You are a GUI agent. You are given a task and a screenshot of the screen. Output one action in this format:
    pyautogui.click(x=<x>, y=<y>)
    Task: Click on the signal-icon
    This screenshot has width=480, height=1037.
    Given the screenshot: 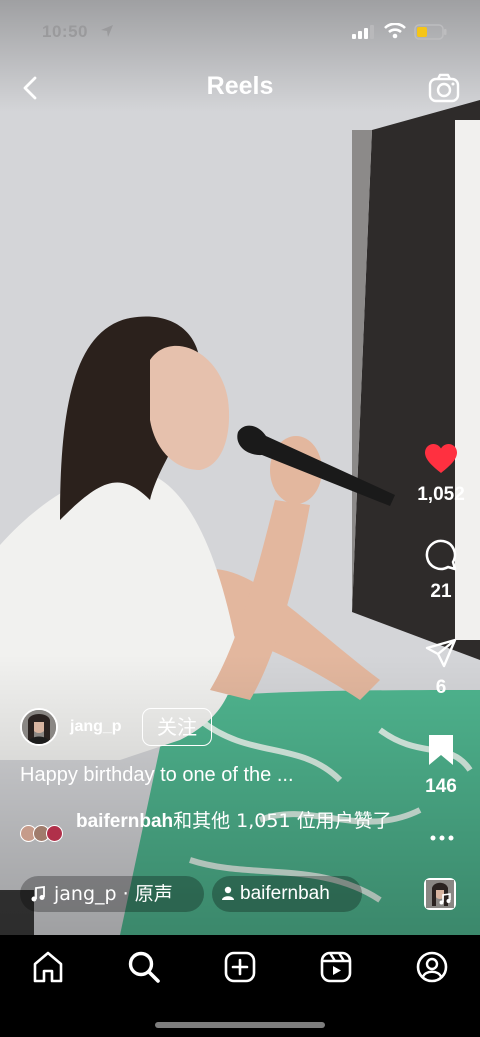 What is the action you would take?
    pyautogui.click(x=363, y=32)
    